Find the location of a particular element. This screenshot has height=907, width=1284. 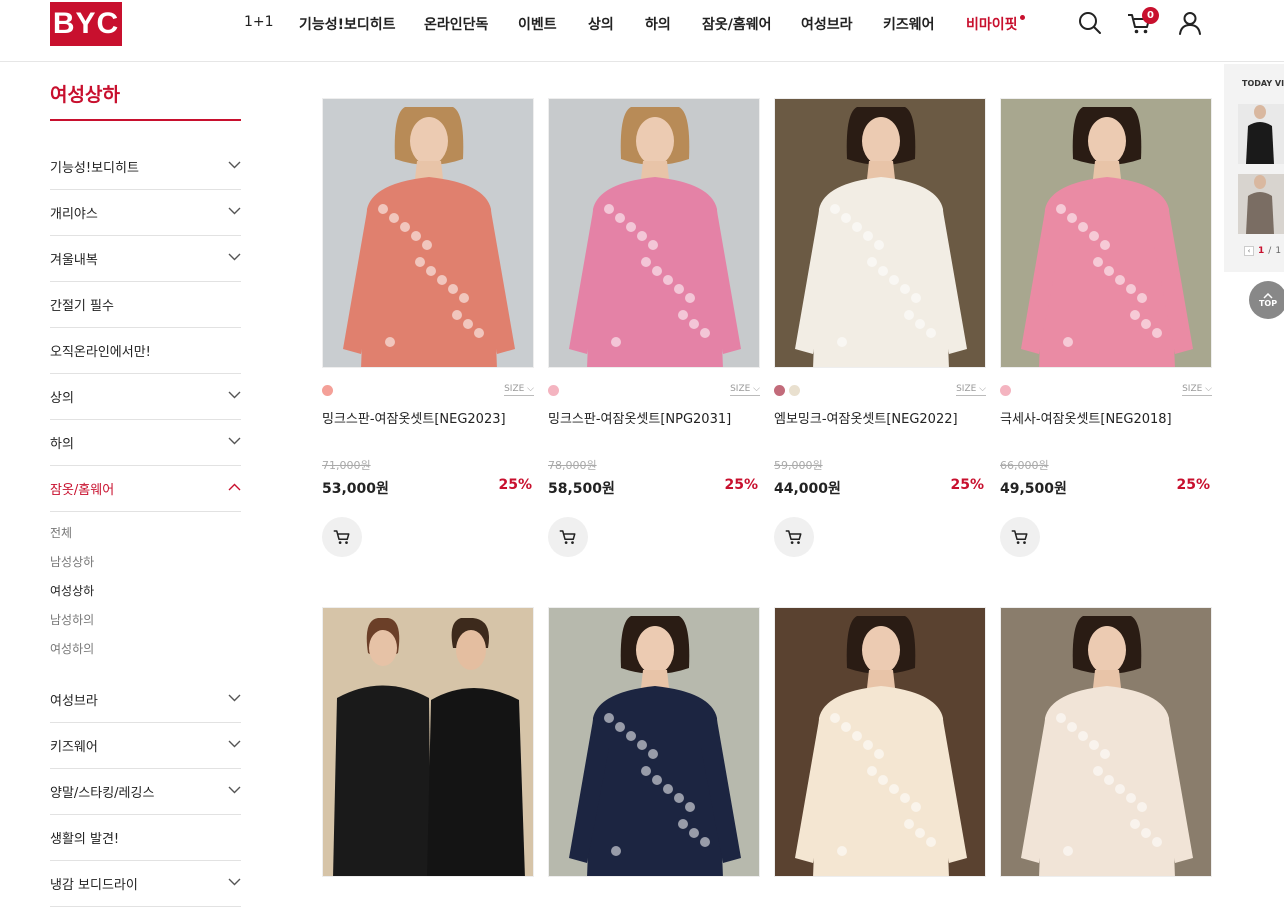

sidebar-category-item: 기능성!보디히트 is located at coordinates (145, 167).